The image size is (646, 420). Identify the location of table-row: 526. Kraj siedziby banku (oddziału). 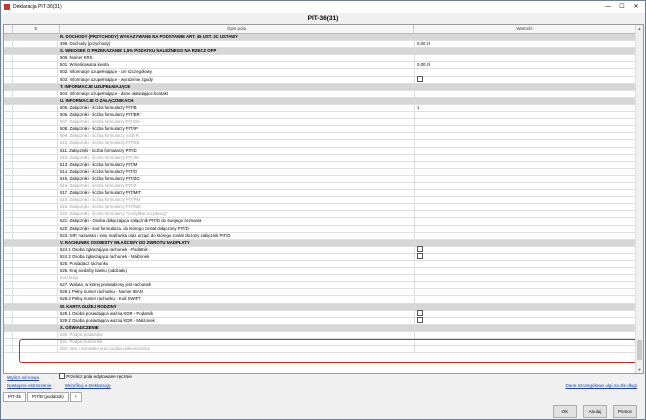
(319, 272).